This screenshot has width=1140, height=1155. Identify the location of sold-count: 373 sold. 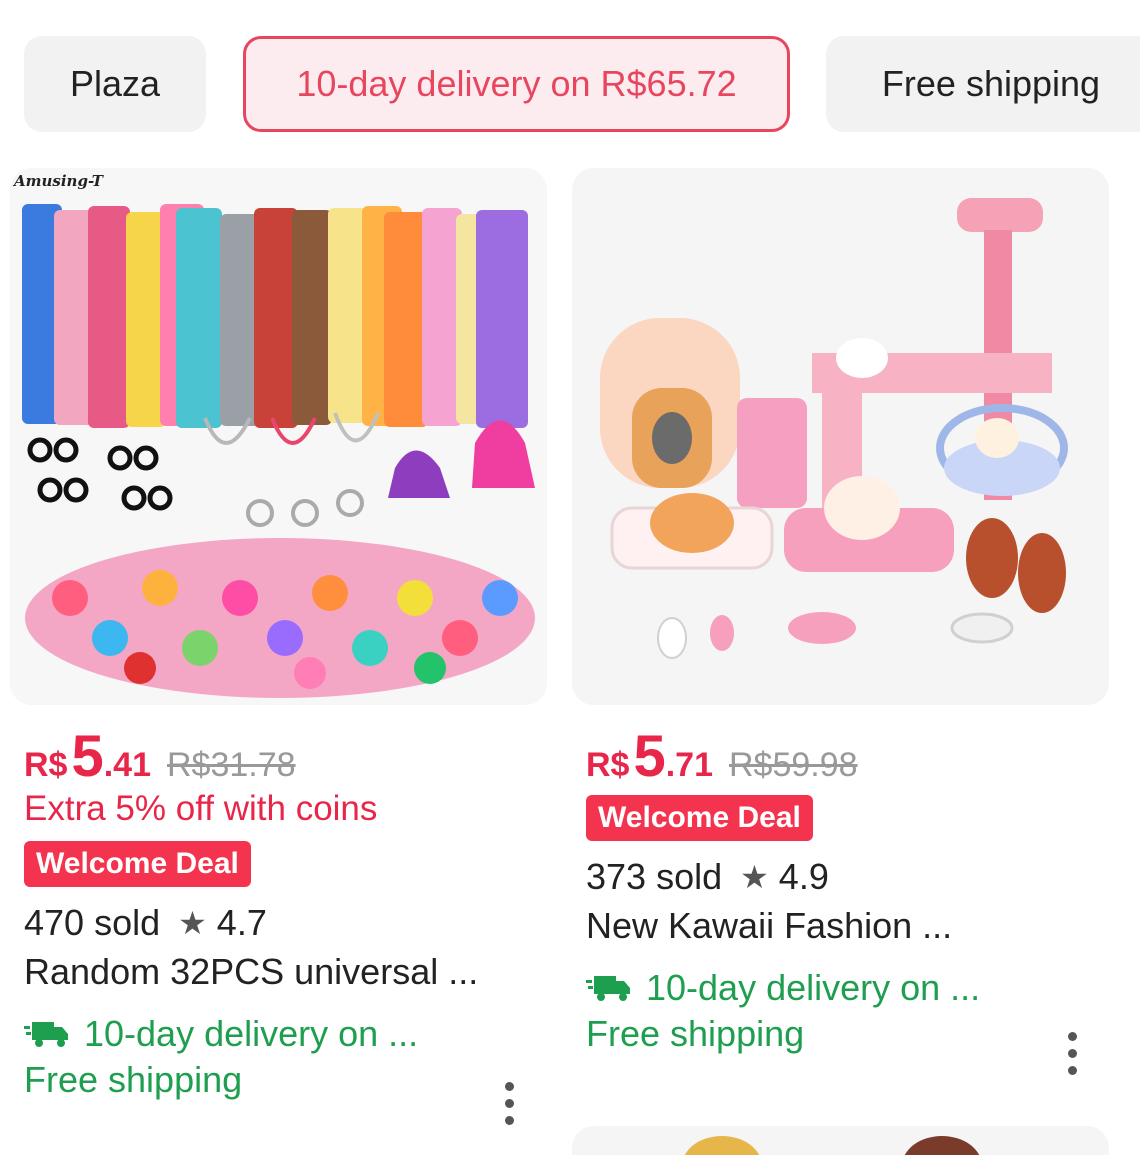
(654, 876).